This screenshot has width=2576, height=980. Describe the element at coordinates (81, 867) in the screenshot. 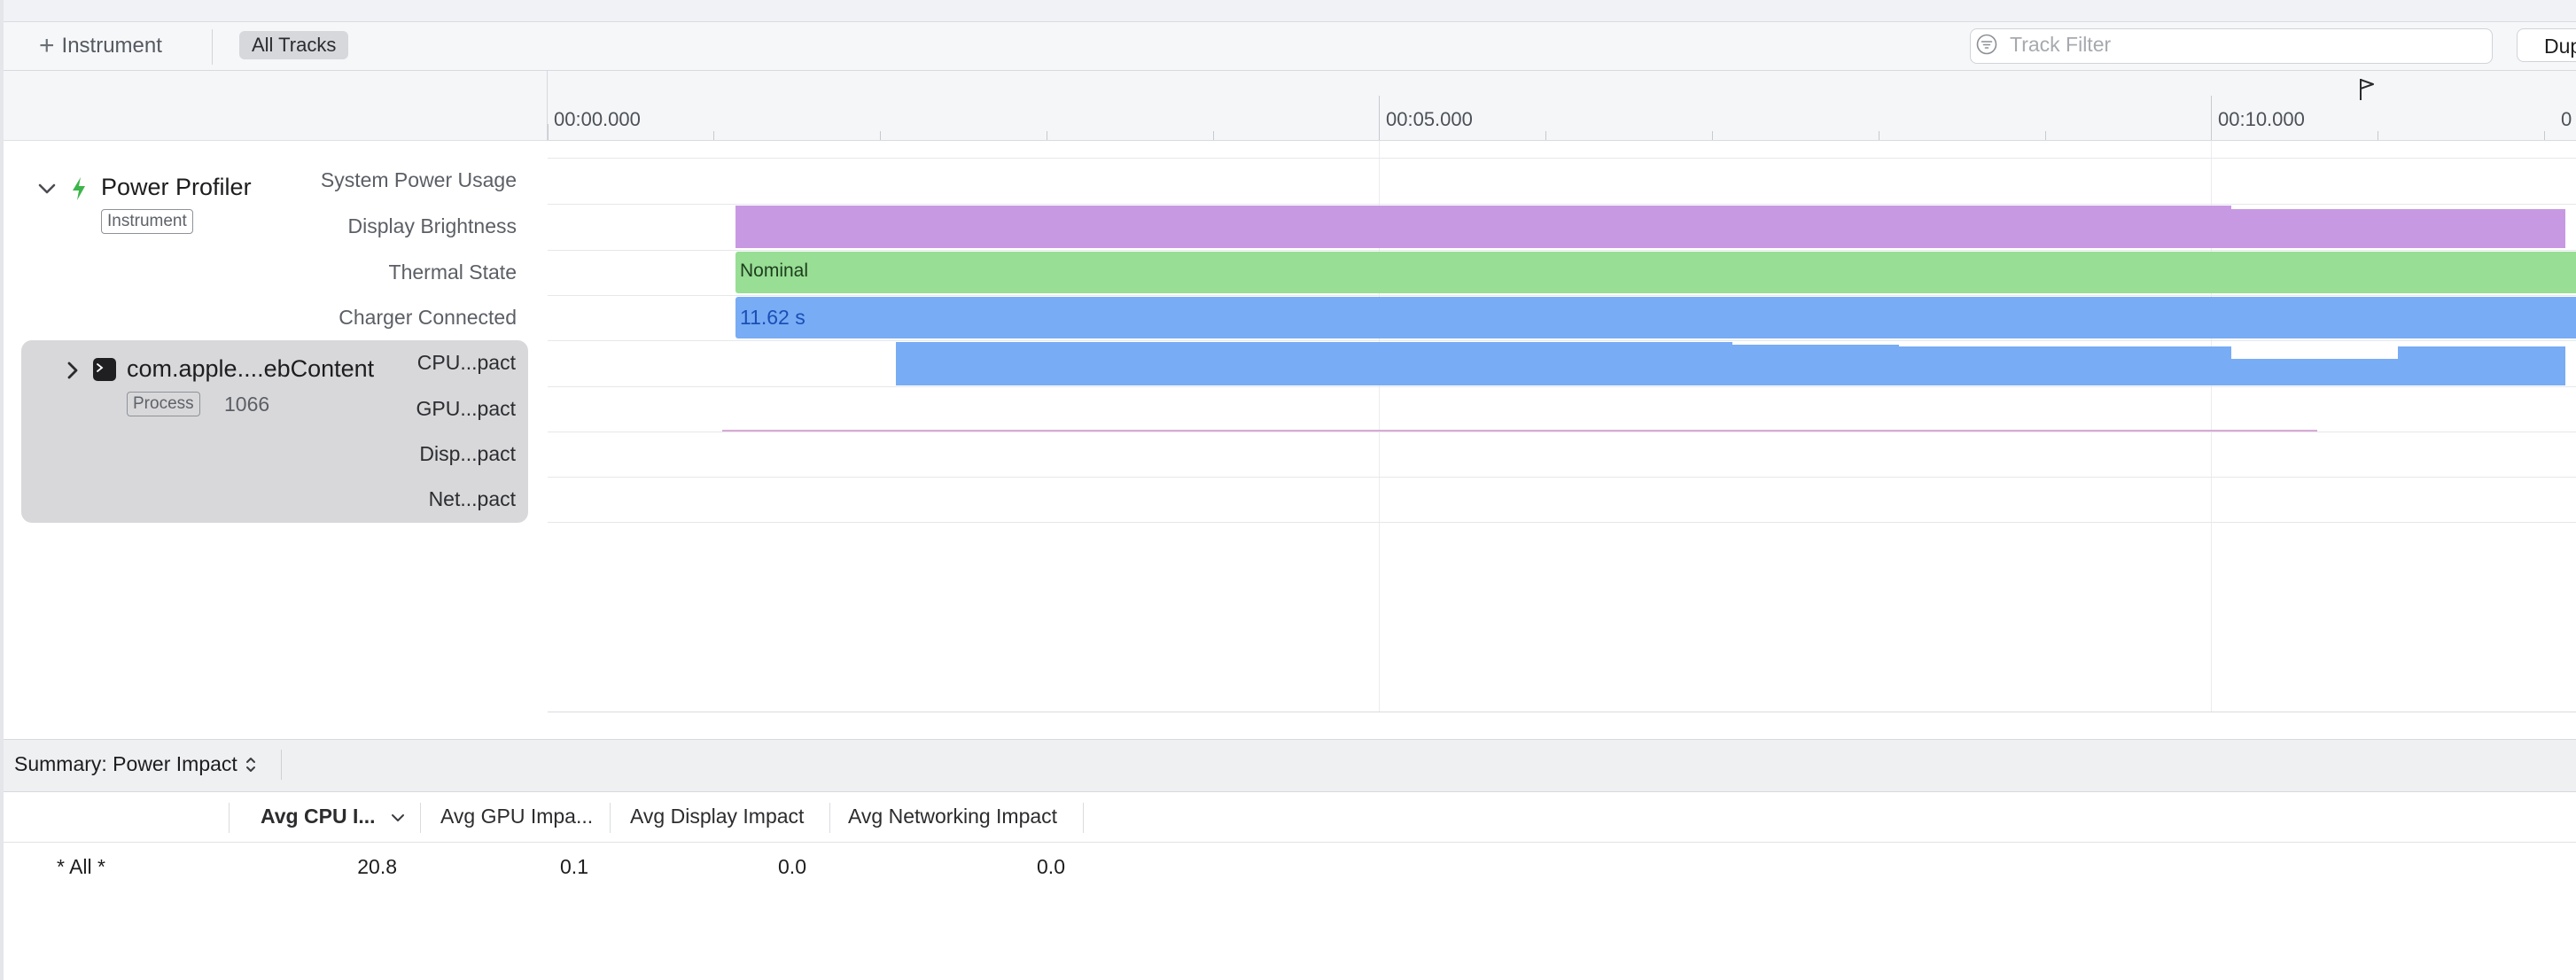

I see `table-row-name: * All *` at that location.